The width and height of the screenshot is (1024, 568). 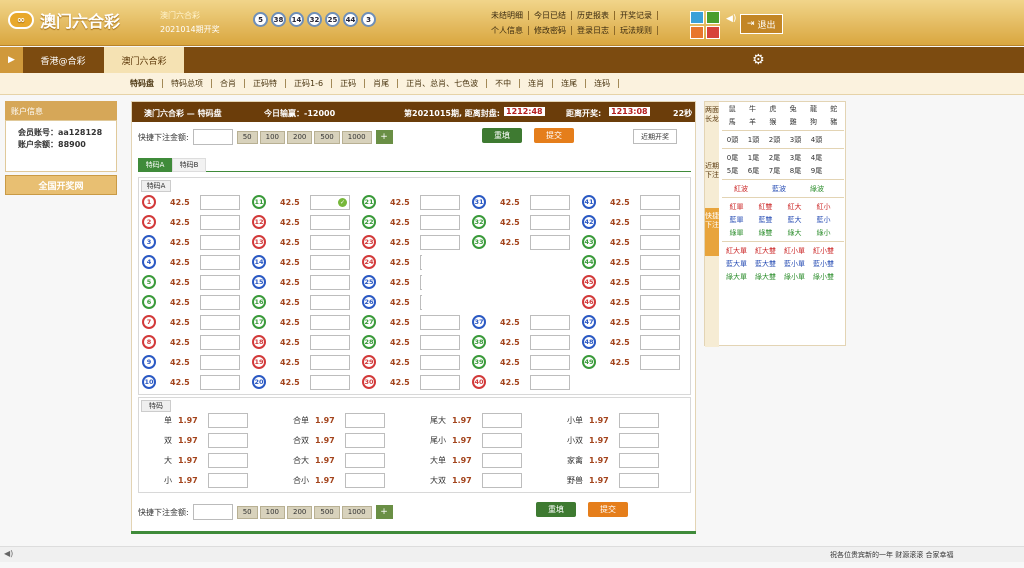 What do you see at coordinates (356, 137) in the screenshot?
I see `quick-amount-button: 1000` at bounding box center [356, 137].